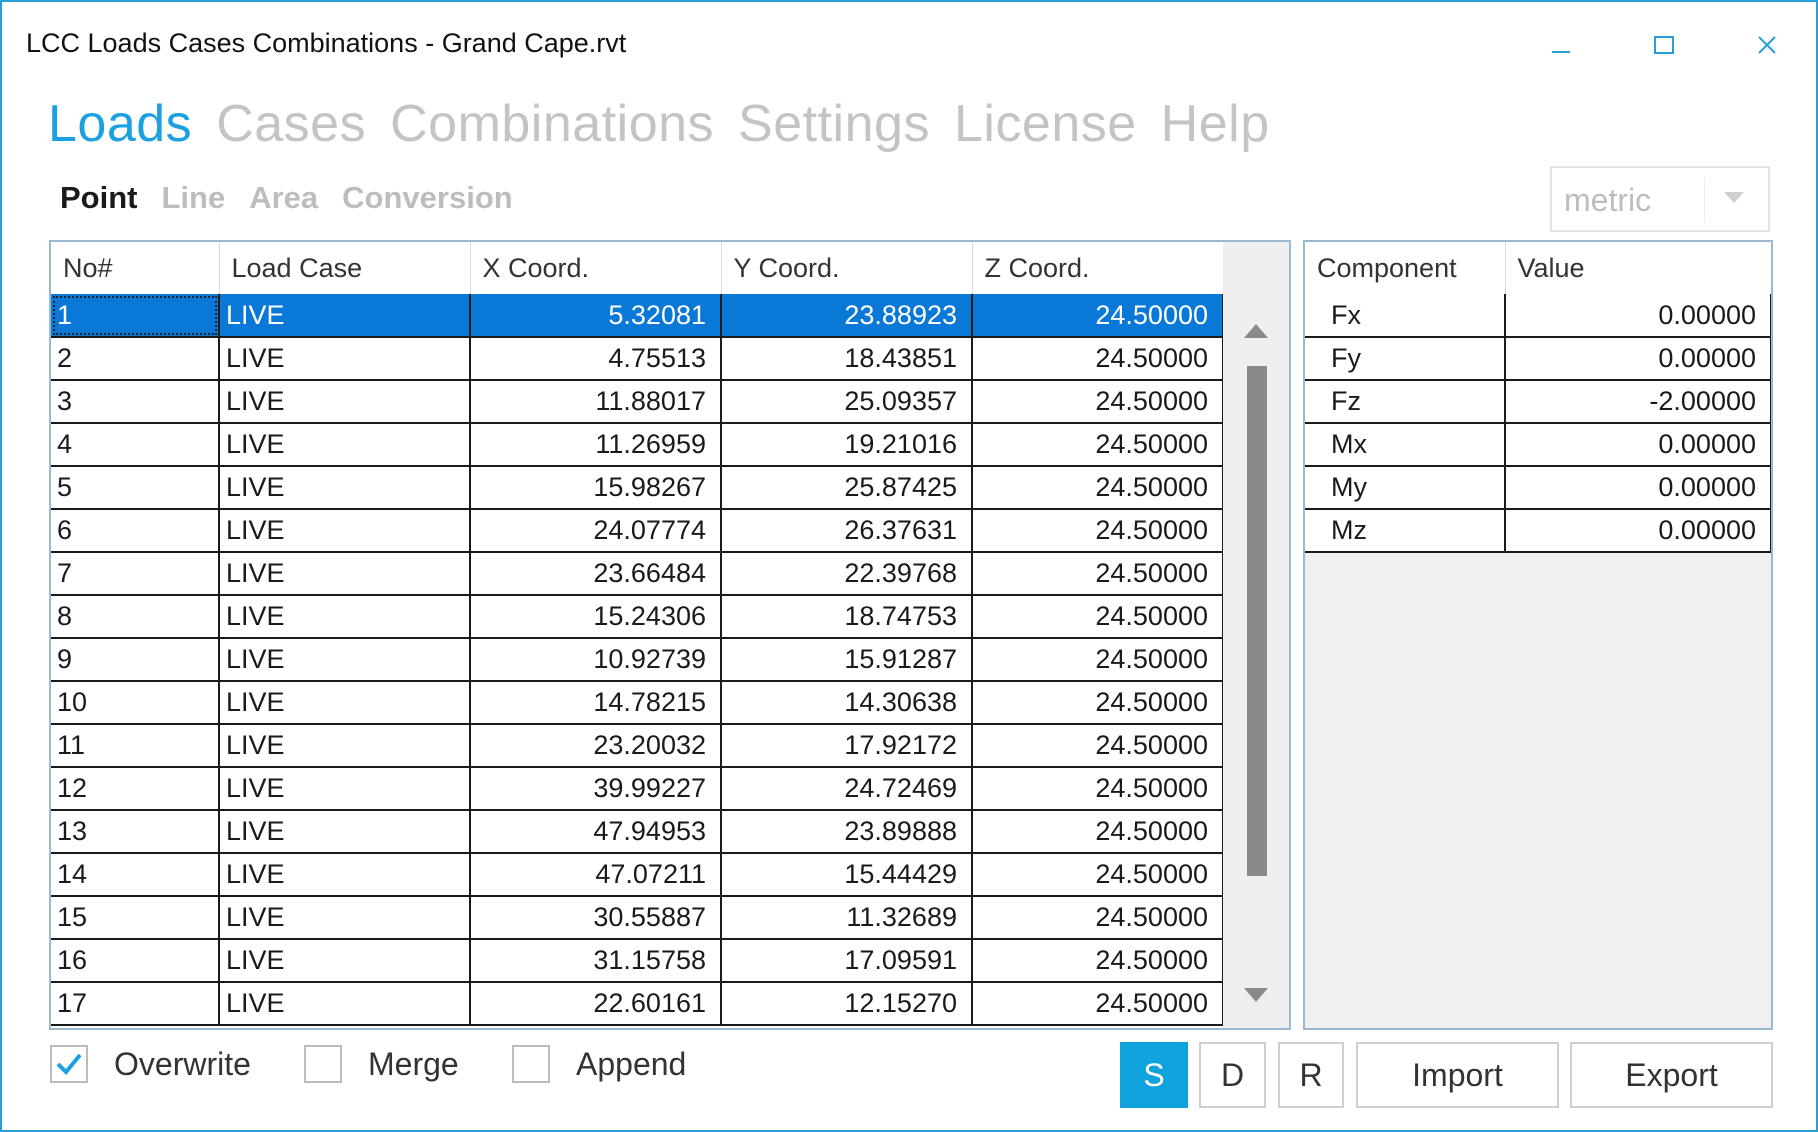  I want to click on component-row: Mx 0.00000, so click(1538, 445).